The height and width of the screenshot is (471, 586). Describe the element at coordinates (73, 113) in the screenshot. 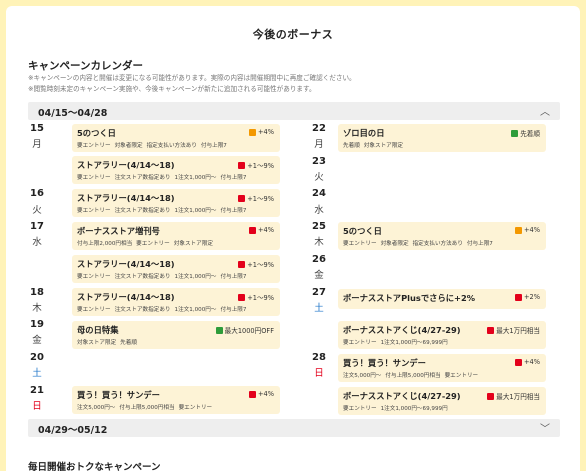

I see `range-label: 04/15〜04/28` at that location.